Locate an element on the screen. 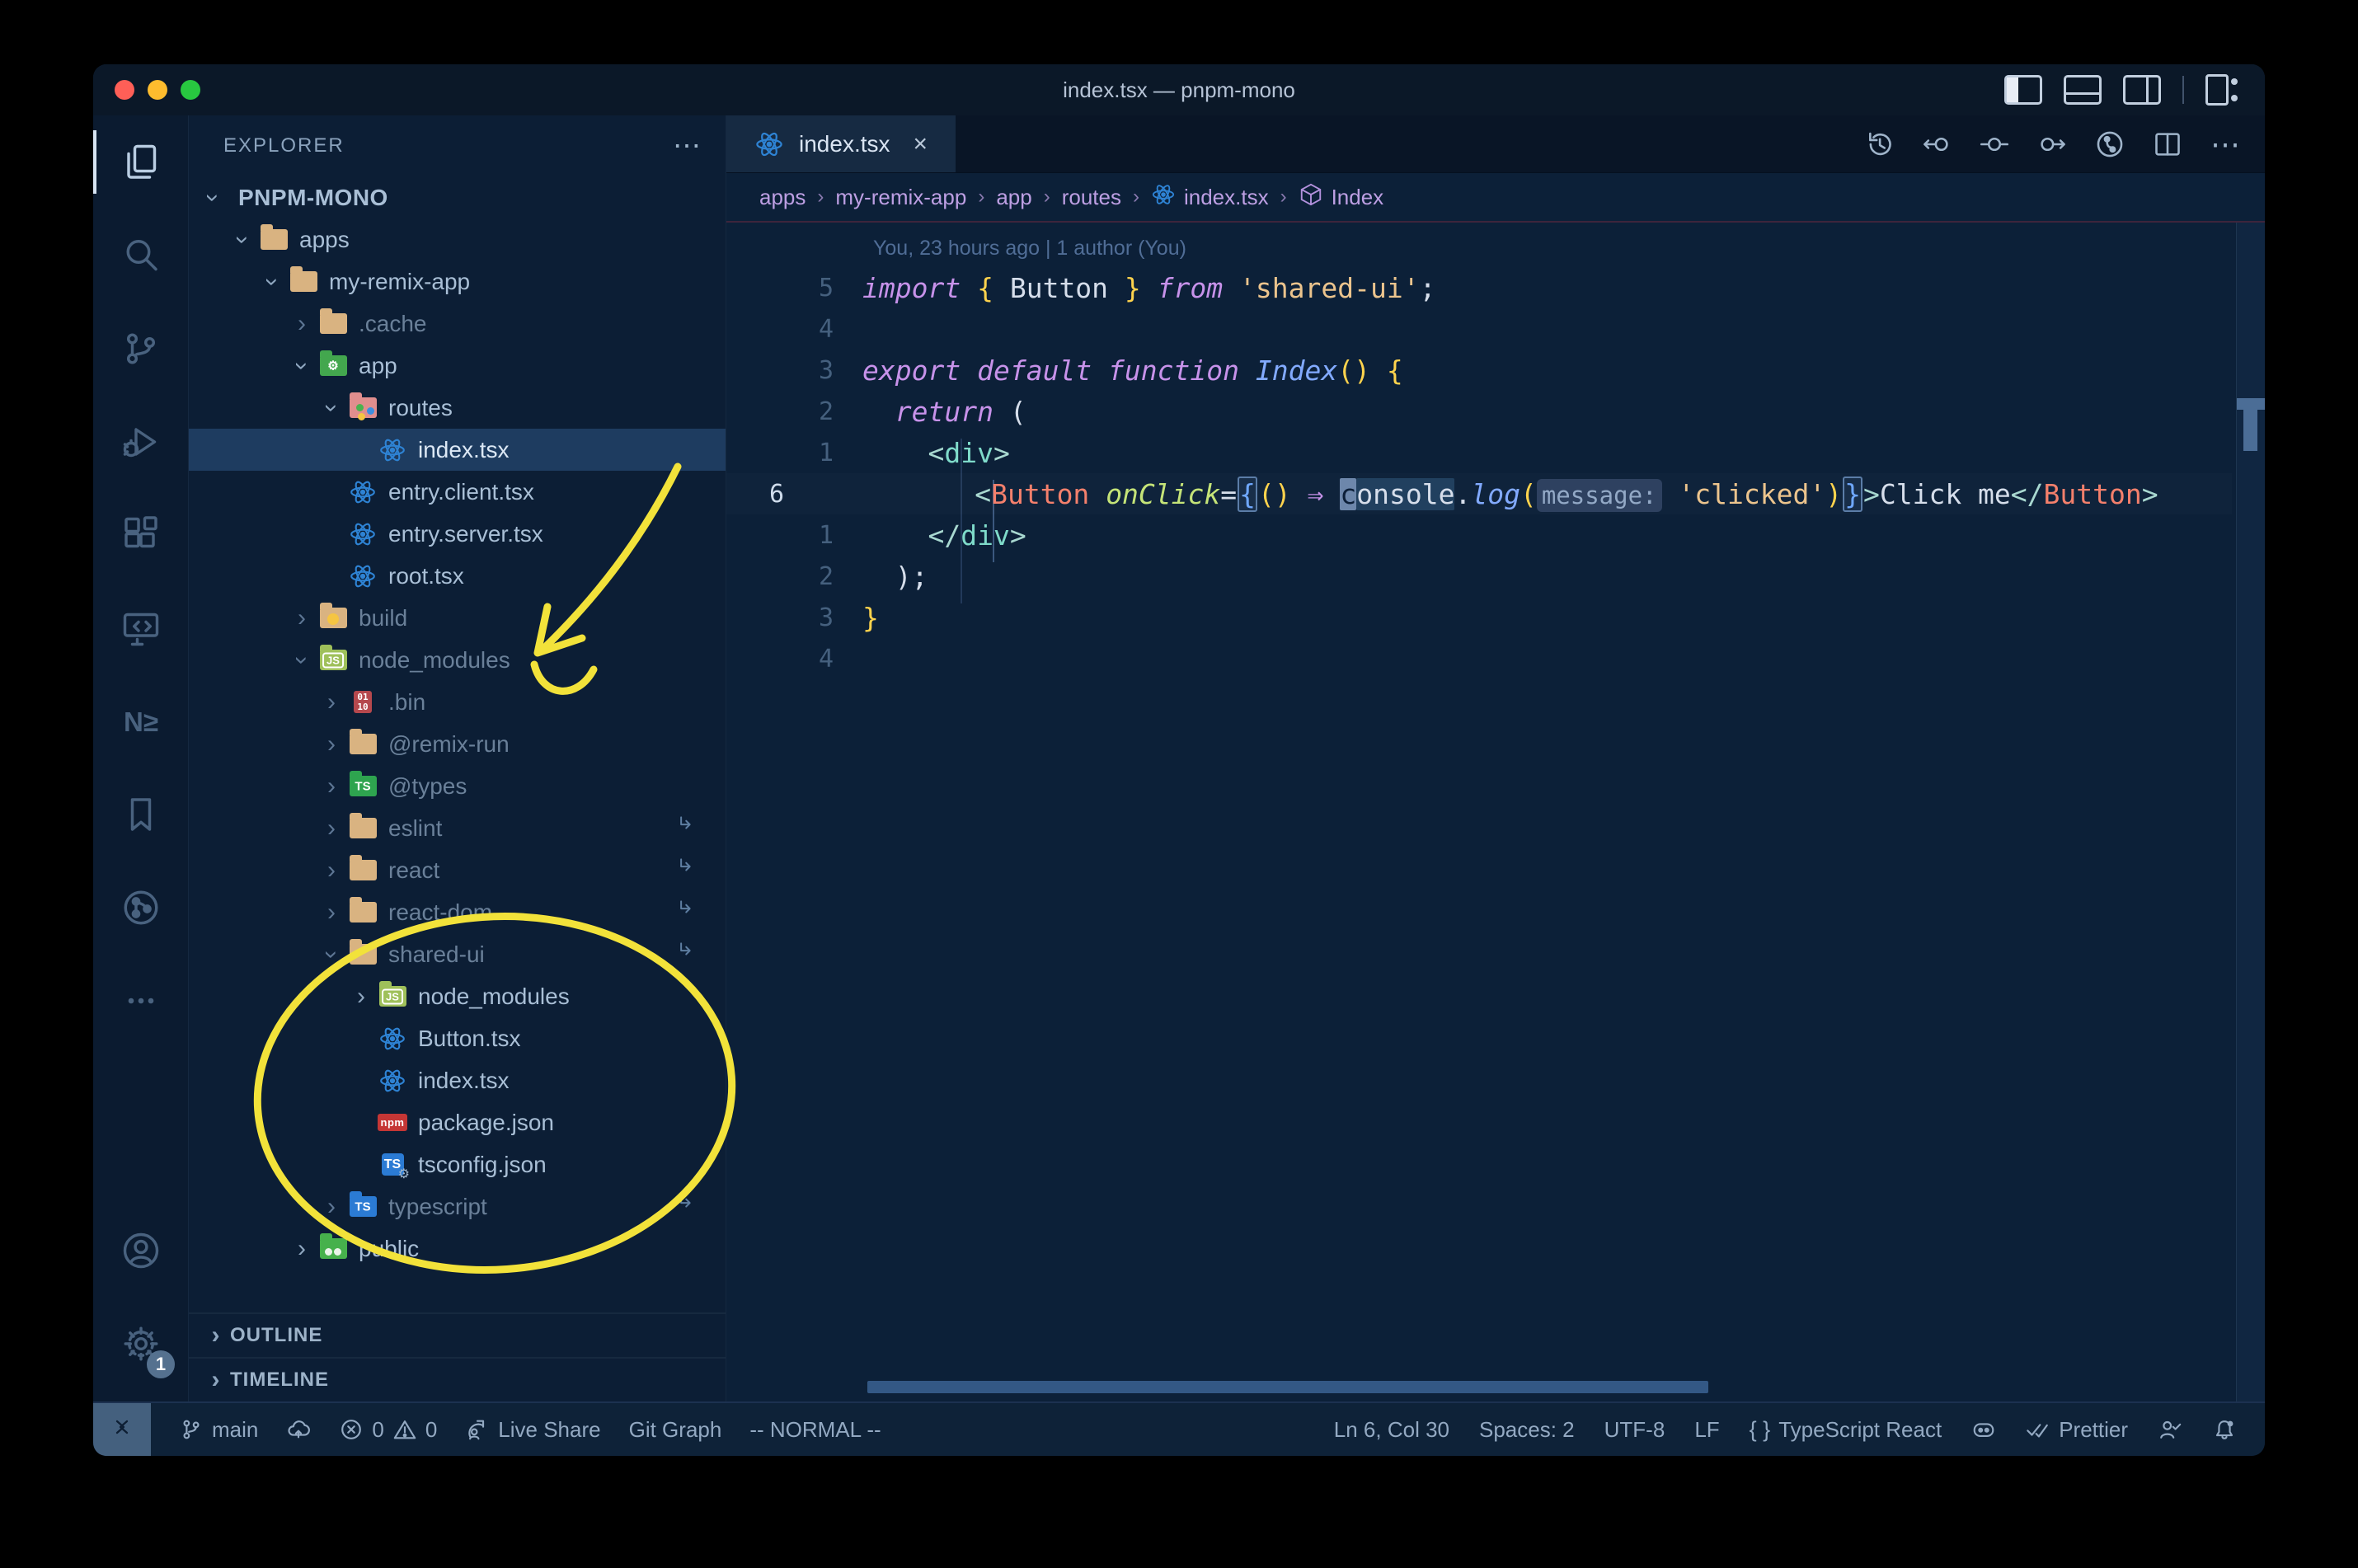  code-line-1: 1 <div> is located at coordinates (1479, 452).